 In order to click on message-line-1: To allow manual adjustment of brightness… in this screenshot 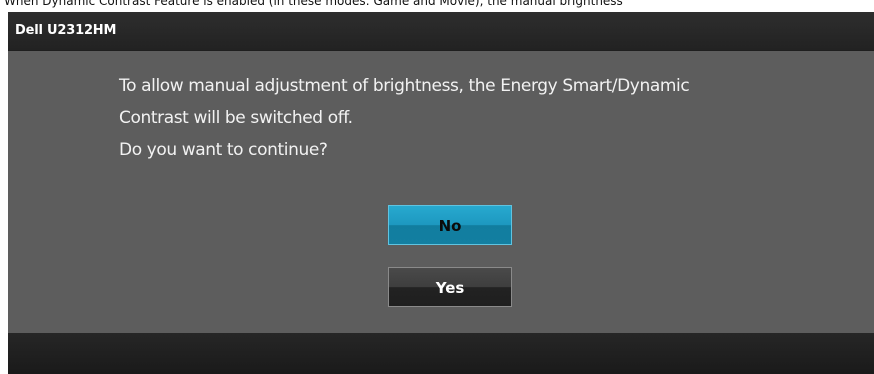, I will do `click(404, 86)`.